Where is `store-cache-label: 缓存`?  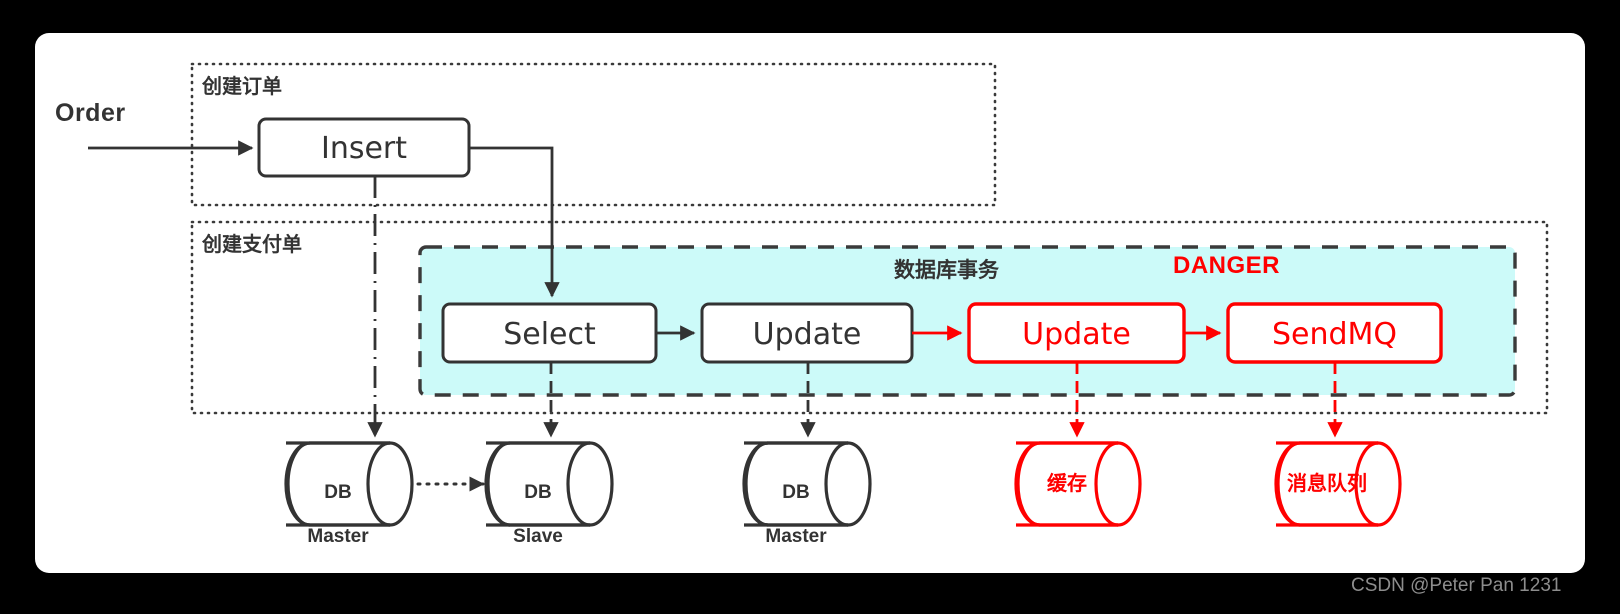 store-cache-label: 缓存 is located at coordinates (1067, 484).